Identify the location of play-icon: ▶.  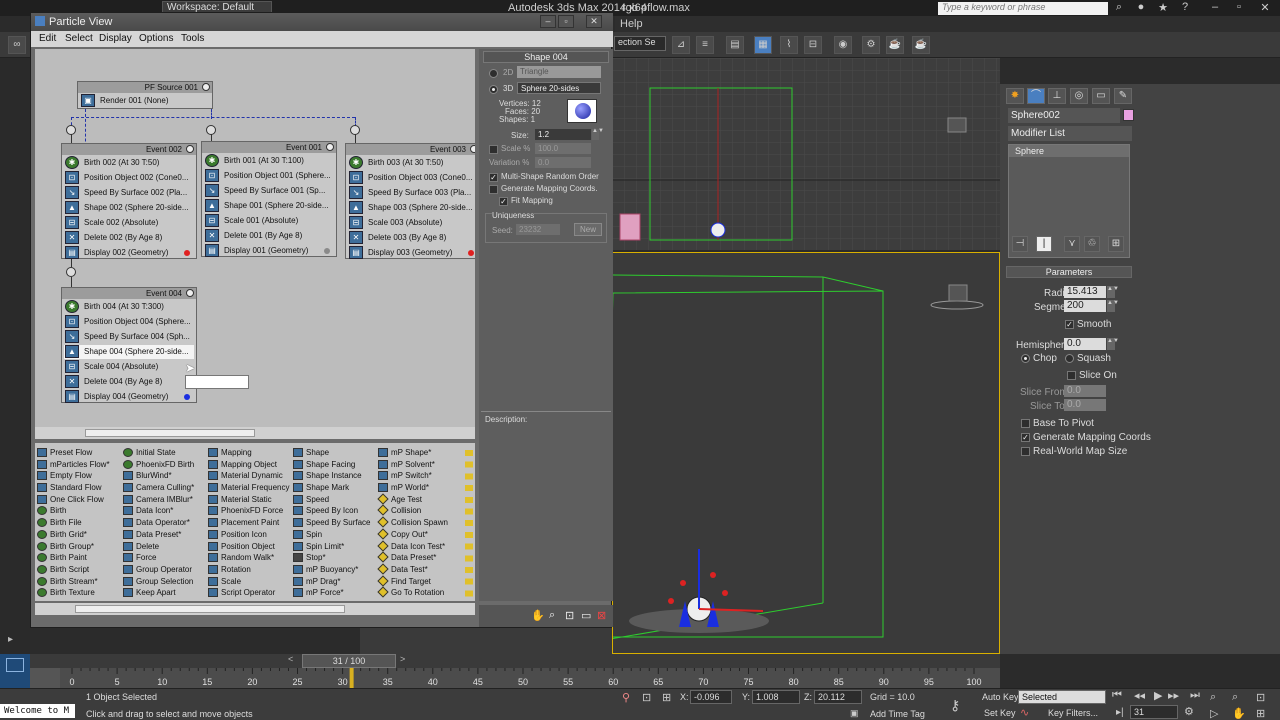
(1158, 695).